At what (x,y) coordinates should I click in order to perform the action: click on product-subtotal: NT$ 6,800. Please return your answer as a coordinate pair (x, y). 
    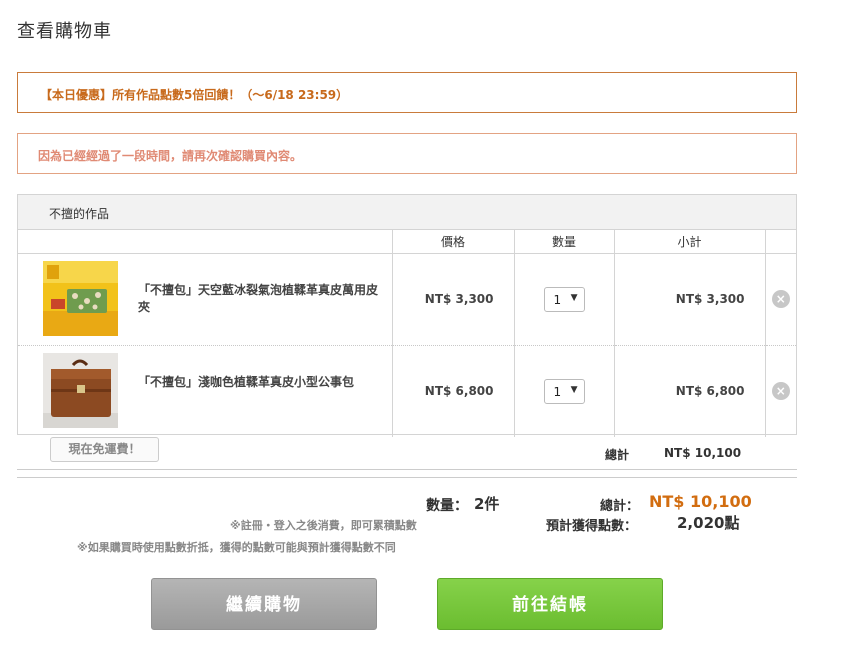
    Looking at the image, I should click on (689, 391).